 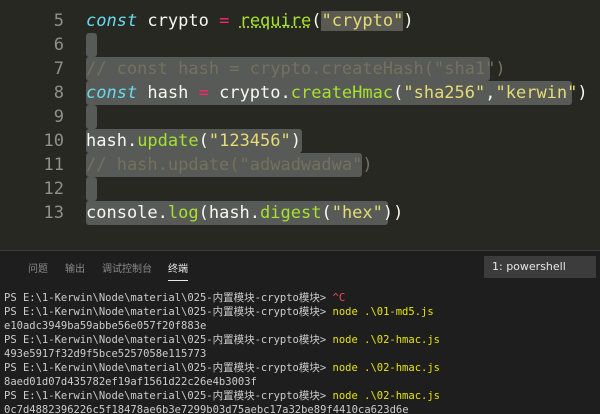 What do you see at coordinates (127, 213) in the screenshot?
I see `identifier: console.` at bounding box center [127, 213].